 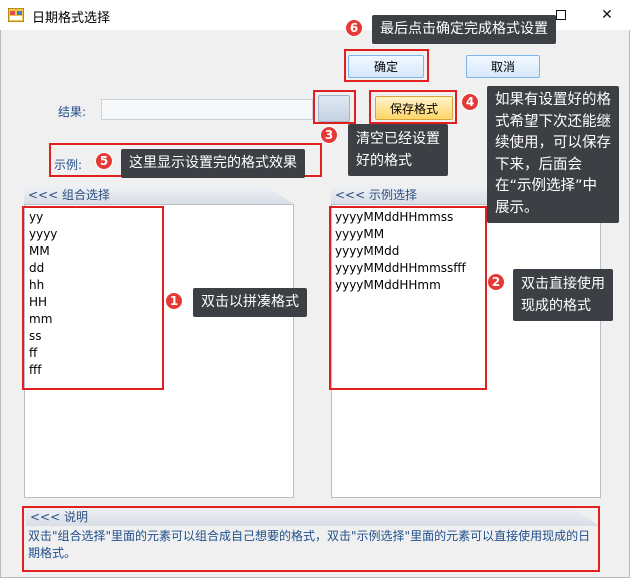 I want to click on app-icon, so click(x=16, y=15).